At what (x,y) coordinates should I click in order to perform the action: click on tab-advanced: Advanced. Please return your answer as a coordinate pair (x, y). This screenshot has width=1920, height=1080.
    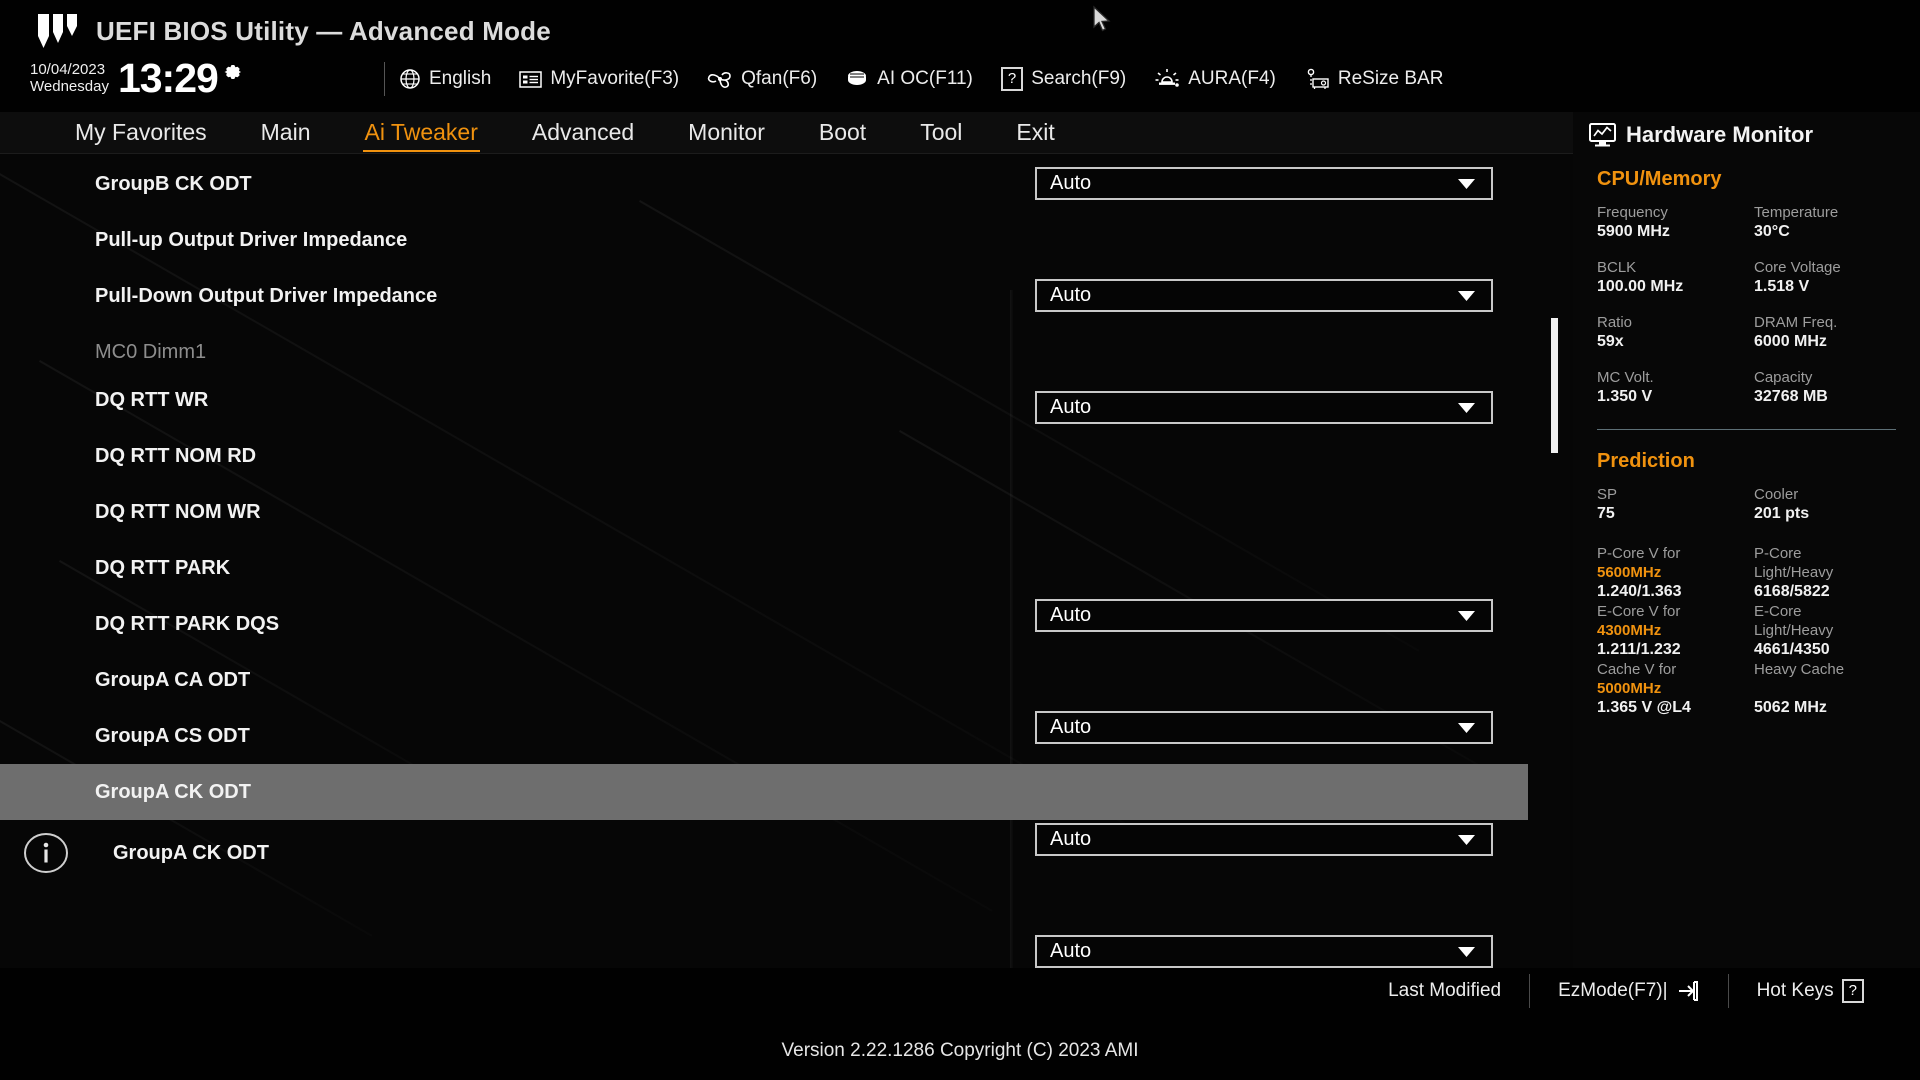
    Looking at the image, I should click on (583, 133).